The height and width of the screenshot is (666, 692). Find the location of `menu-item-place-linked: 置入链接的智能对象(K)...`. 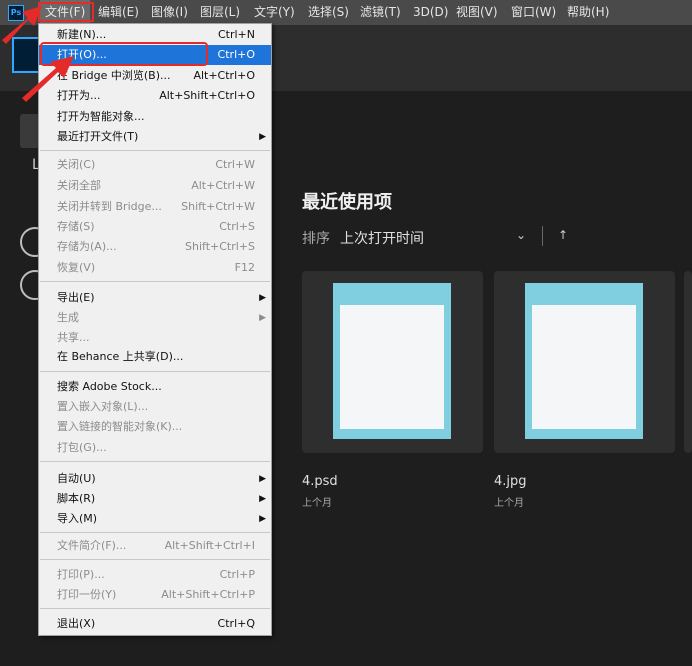

menu-item-place-linked: 置入链接的智能对象(K)... is located at coordinates (155, 427).